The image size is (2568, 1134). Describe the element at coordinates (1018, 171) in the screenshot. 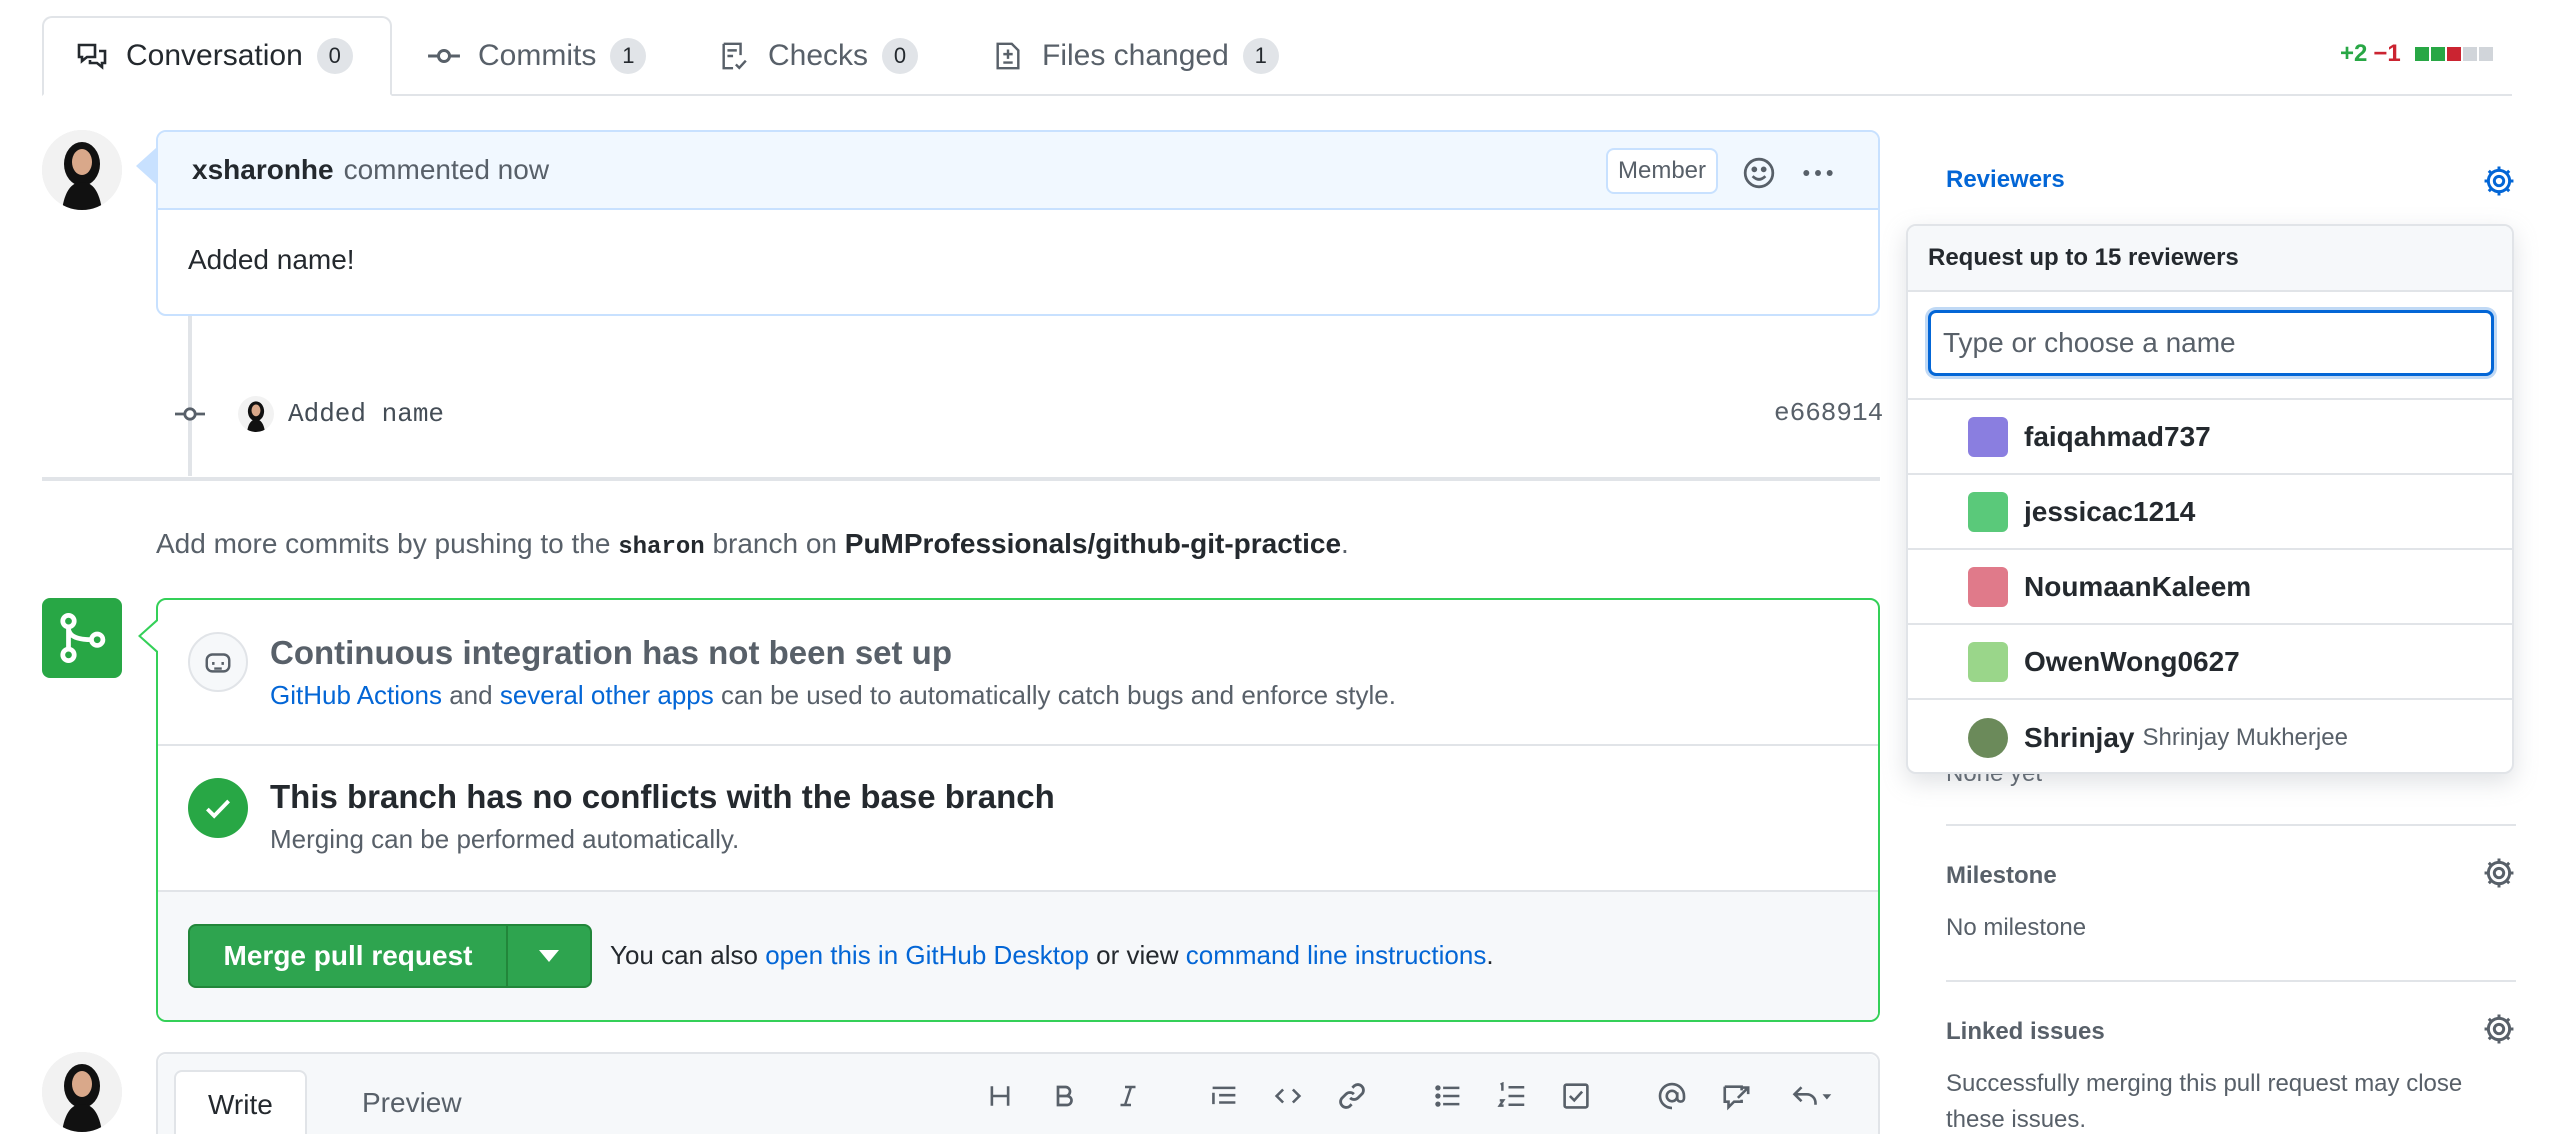

I see `comment-header: xsharonhe commented now Member` at that location.